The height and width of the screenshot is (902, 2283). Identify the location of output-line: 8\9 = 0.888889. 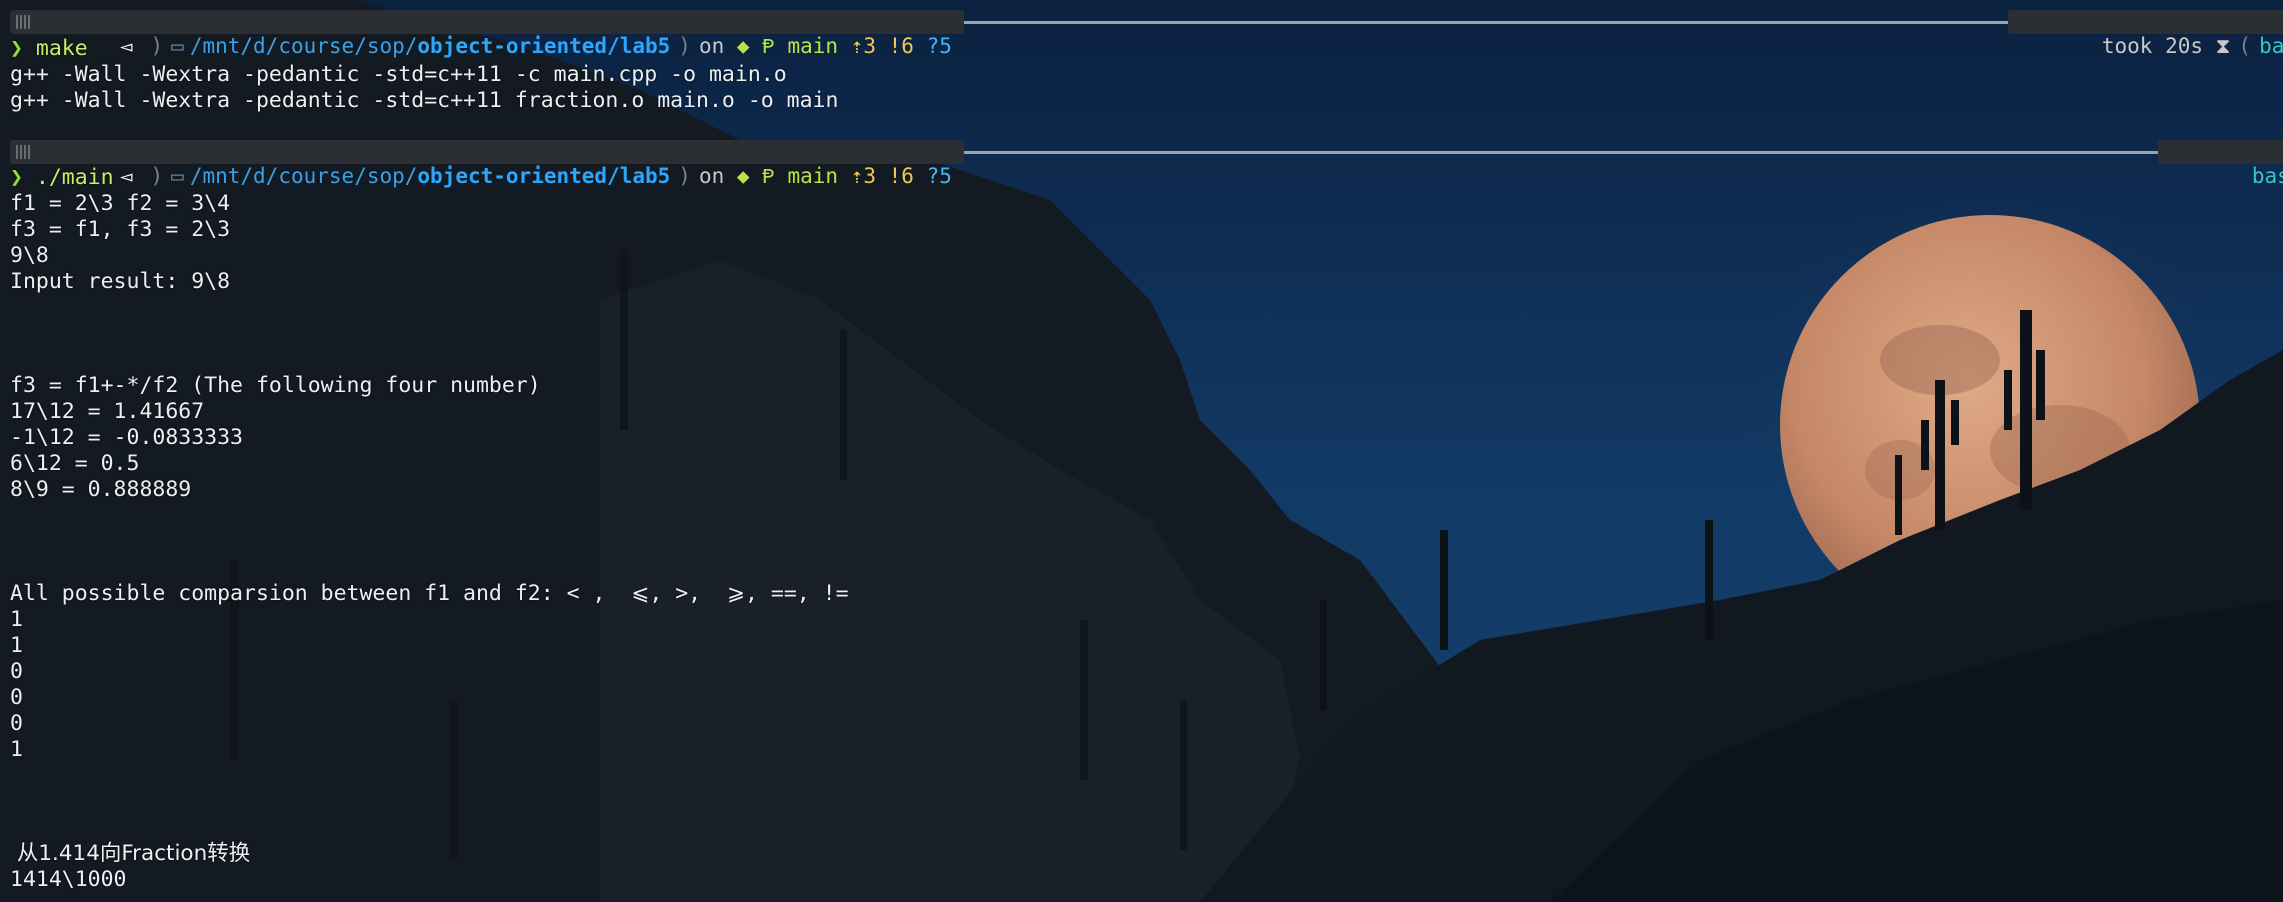
(101, 489).